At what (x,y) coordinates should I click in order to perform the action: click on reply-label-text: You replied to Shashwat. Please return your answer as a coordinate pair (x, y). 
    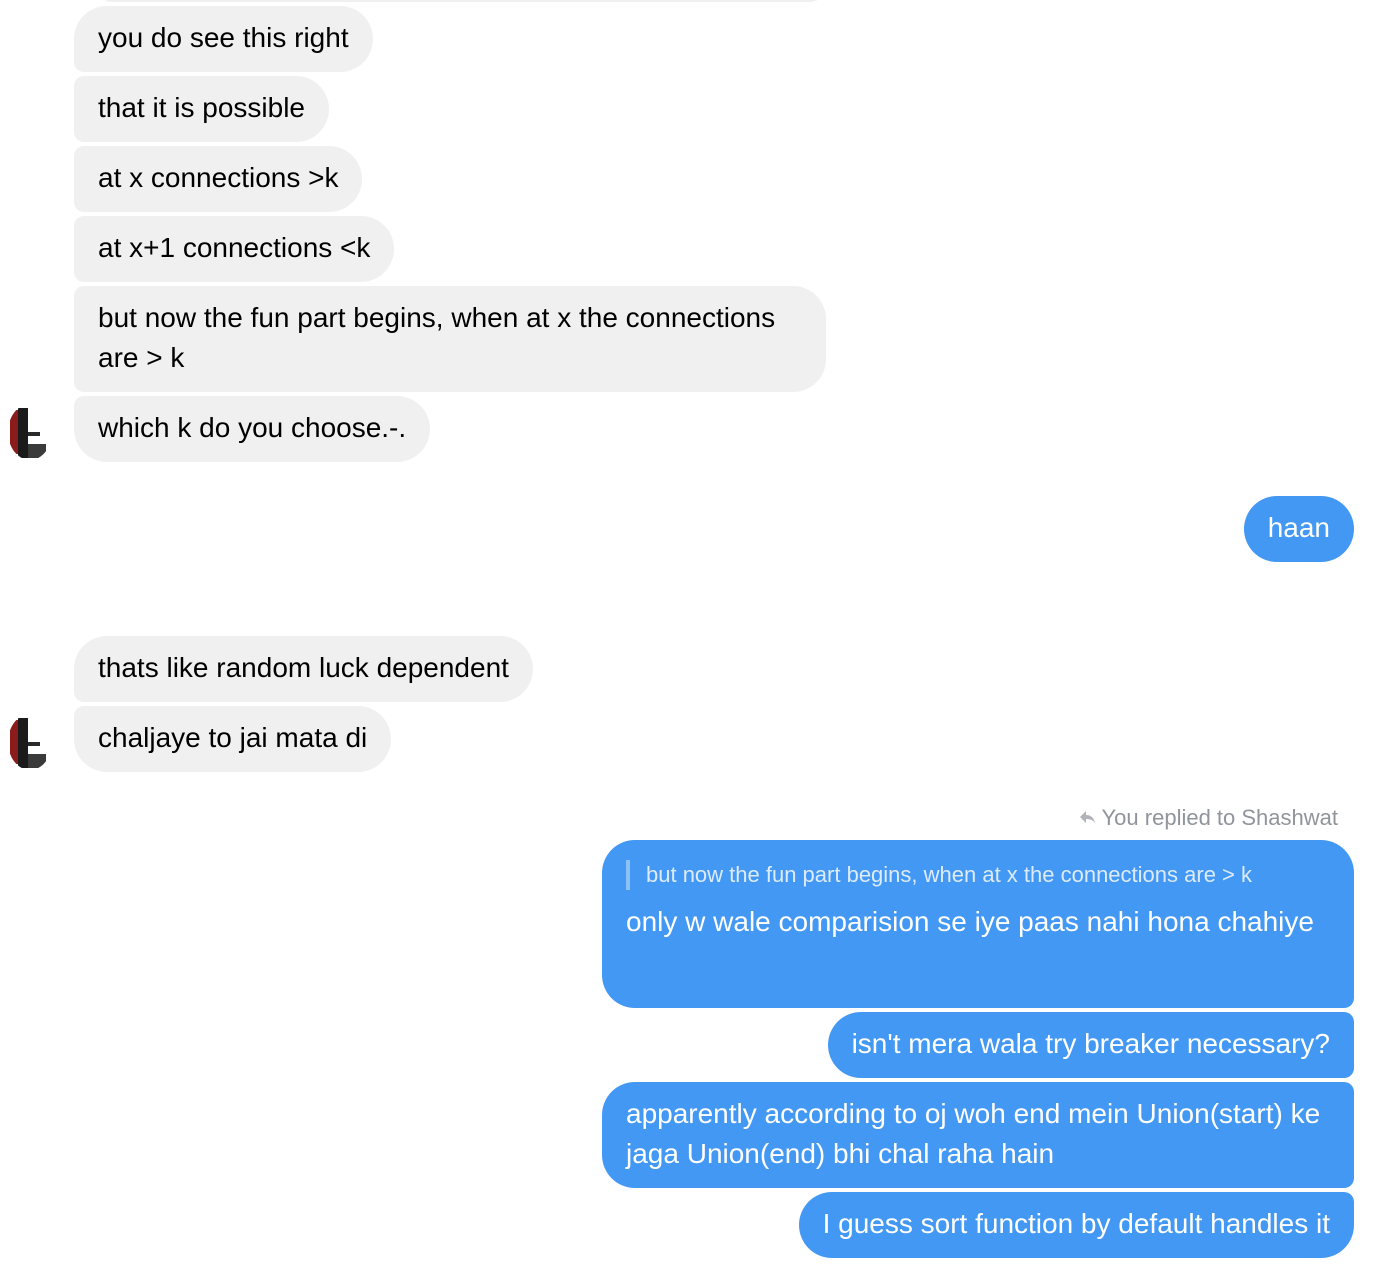
    Looking at the image, I should click on (1219, 817).